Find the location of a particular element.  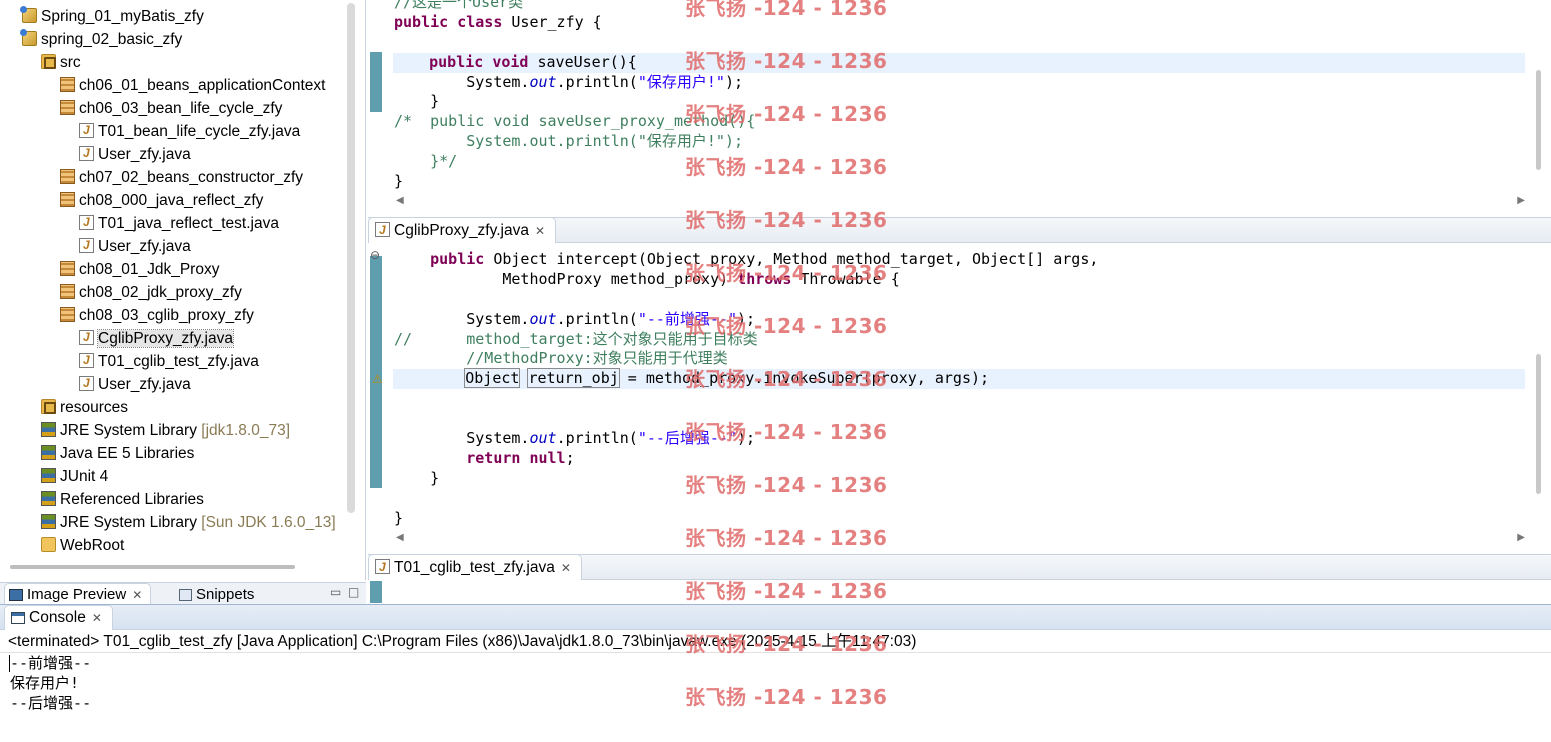

folder-icon is located at coordinates (48, 544).